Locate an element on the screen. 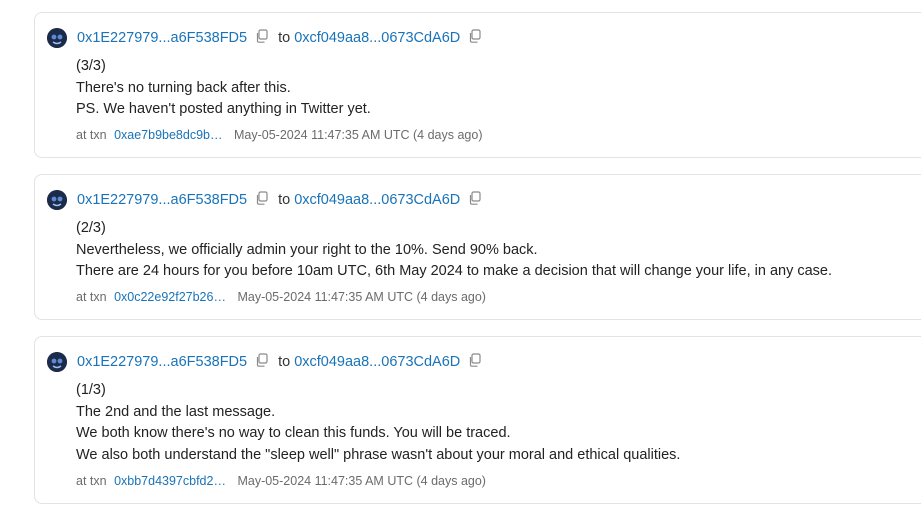  message-line: (3/3) is located at coordinates (91, 66).